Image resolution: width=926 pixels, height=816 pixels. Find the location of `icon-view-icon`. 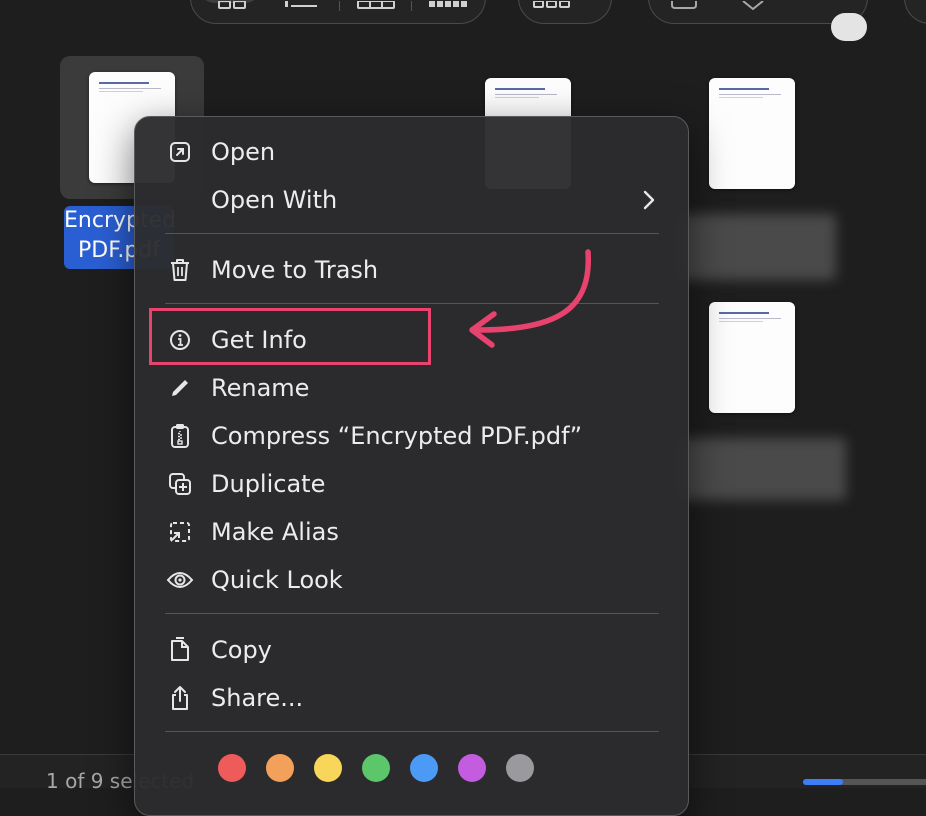

icon-view-icon is located at coordinates (232, 6).